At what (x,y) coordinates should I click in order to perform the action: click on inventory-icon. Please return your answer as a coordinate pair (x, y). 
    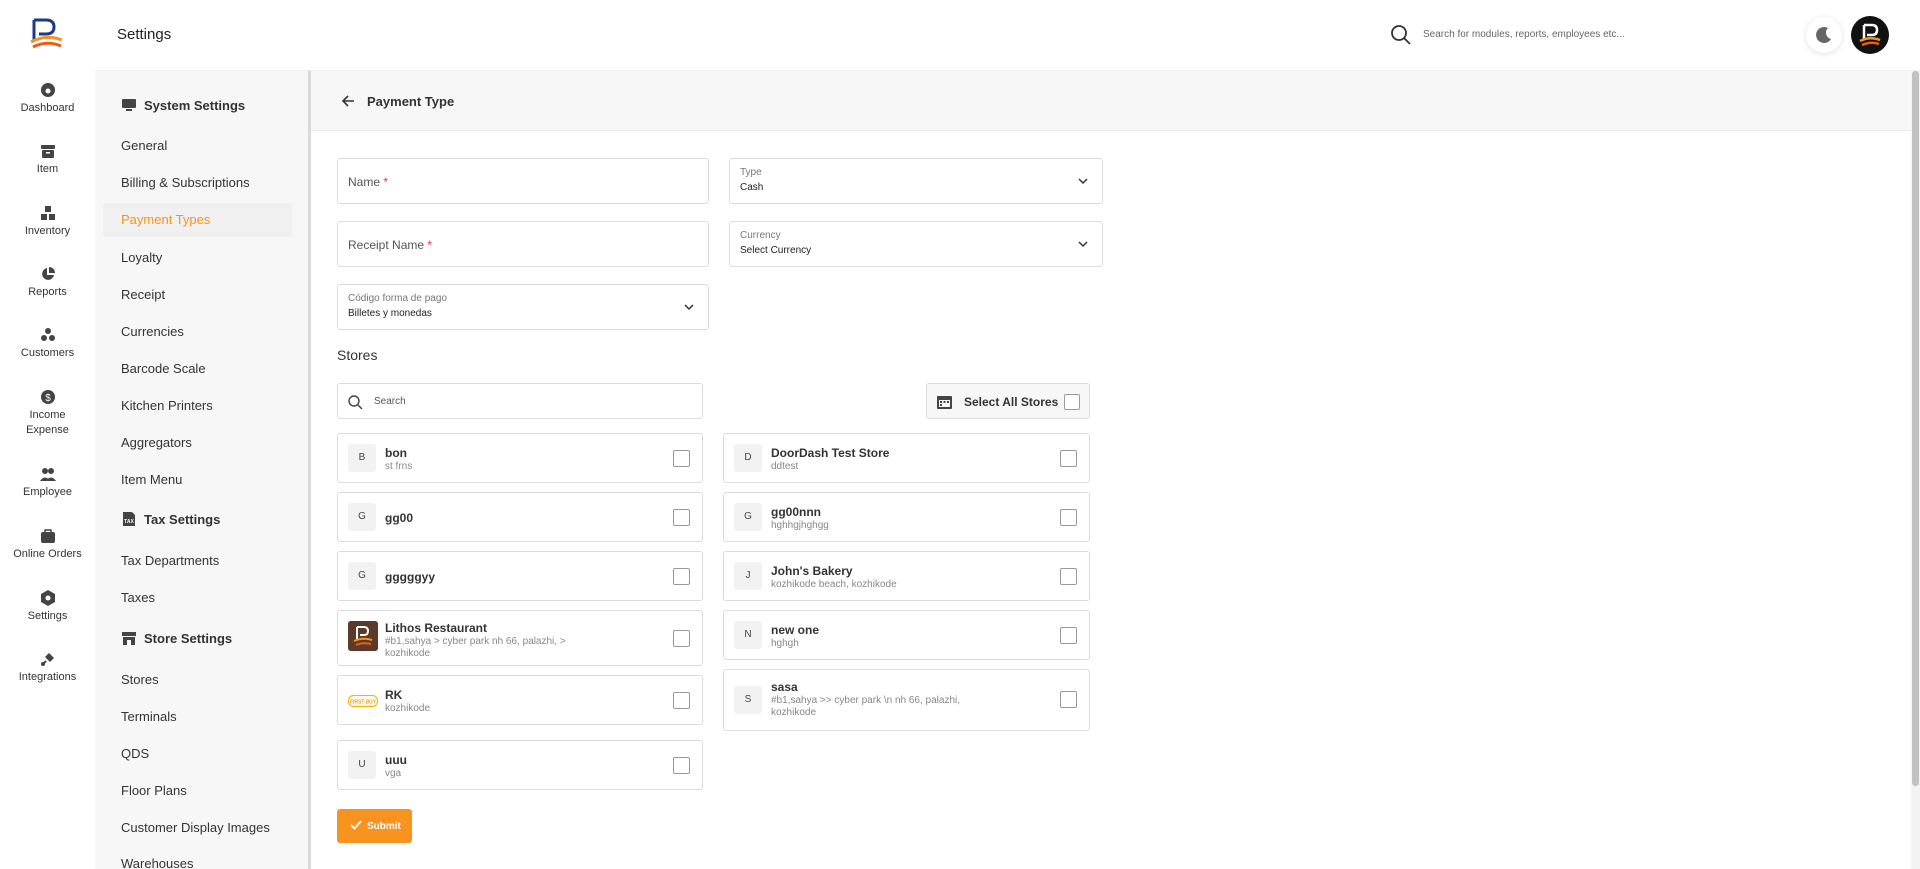
    Looking at the image, I should click on (47, 213).